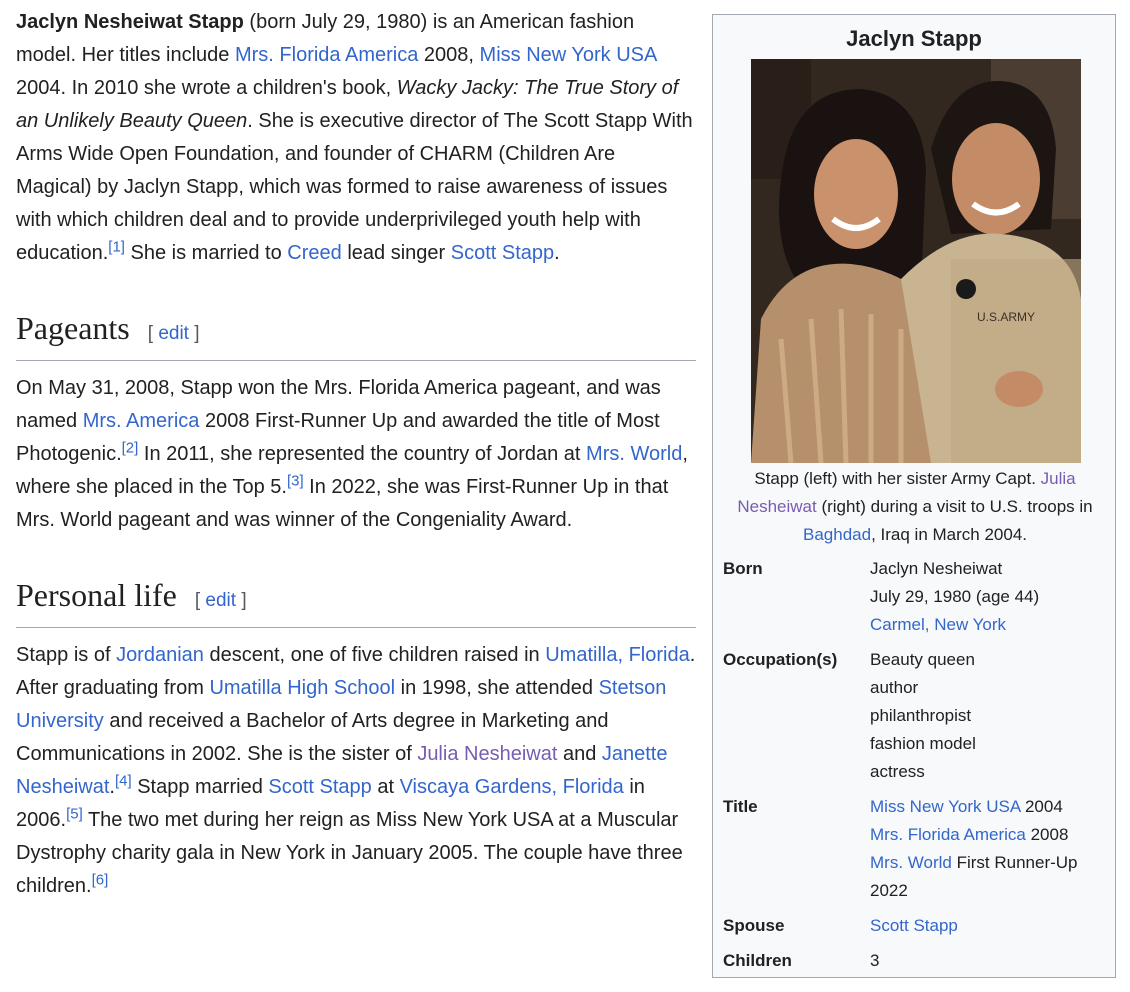  What do you see at coordinates (141, 421) in the screenshot?
I see `link-mrs-america: Mrs. America` at bounding box center [141, 421].